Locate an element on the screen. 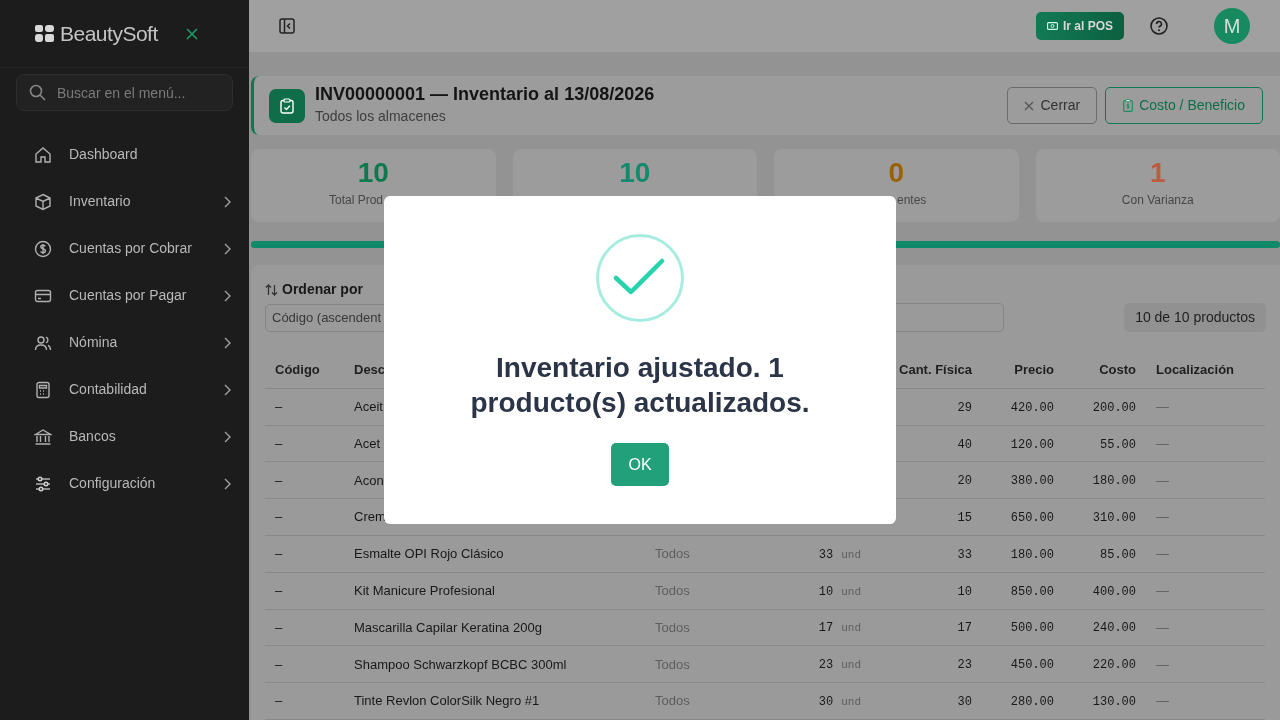 The width and height of the screenshot is (1280, 720). table-cell: Crem is located at coordinates (370, 517).